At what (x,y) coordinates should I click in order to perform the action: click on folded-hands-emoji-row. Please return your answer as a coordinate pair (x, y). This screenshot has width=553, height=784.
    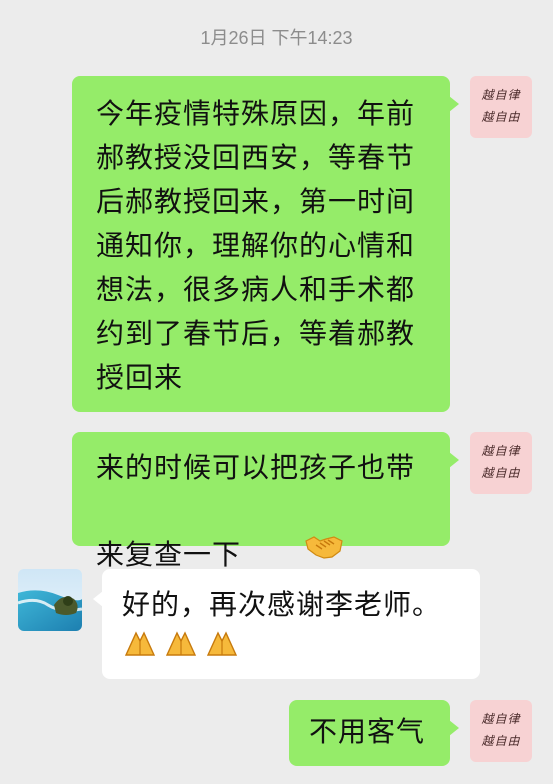
    Looking at the image, I should click on (296, 645).